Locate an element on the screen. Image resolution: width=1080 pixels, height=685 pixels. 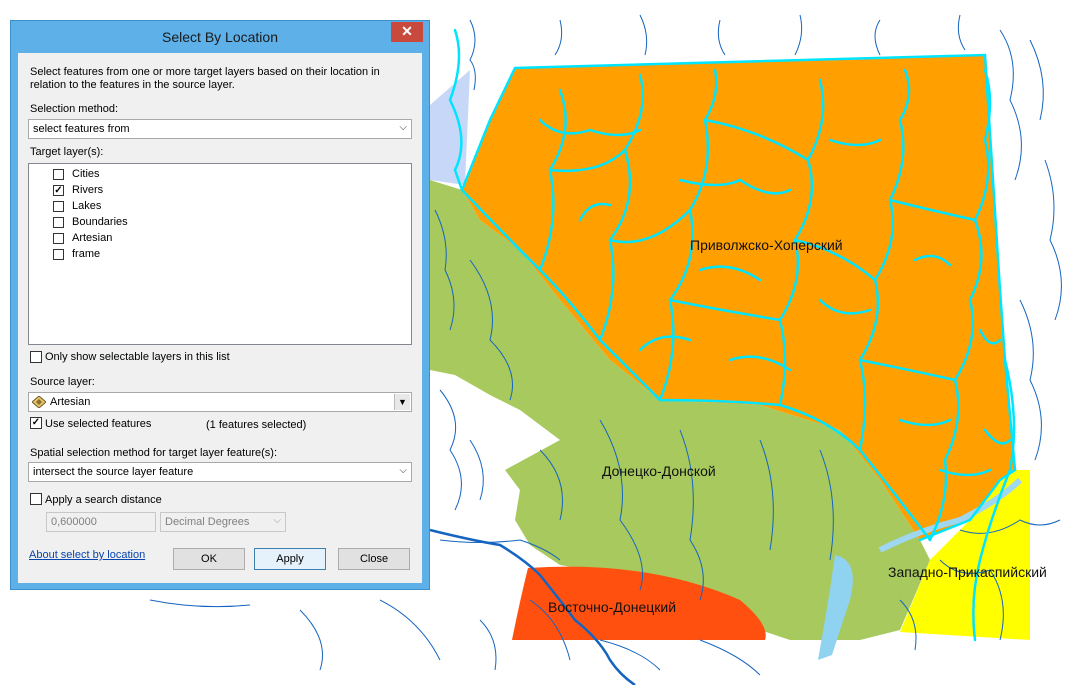
target-layers-label: Target layer(s): is located at coordinates (67, 152).